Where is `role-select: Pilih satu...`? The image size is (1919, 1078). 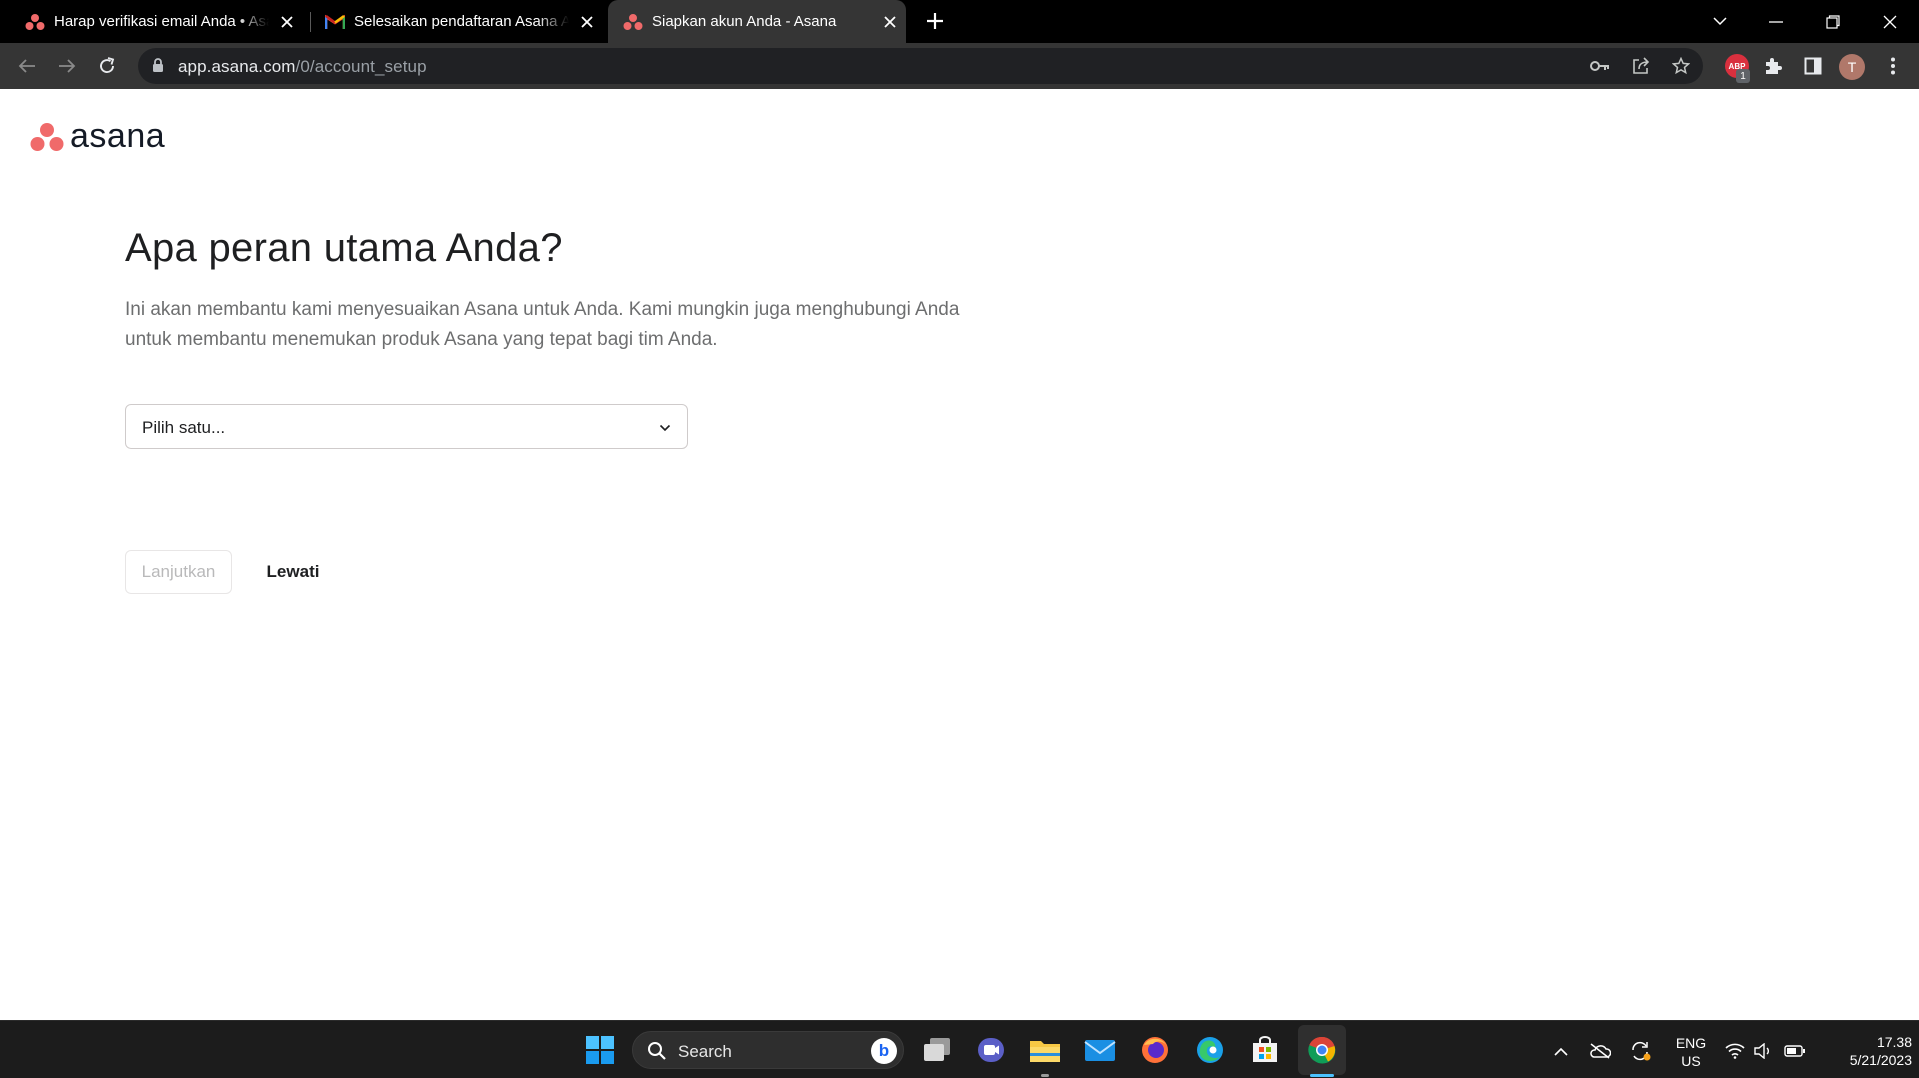
role-select: Pilih satu... is located at coordinates (406, 426).